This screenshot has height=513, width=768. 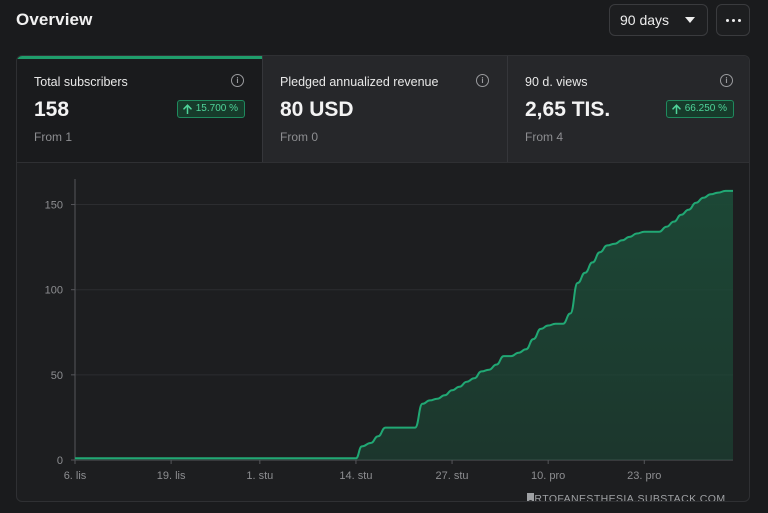 What do you see at coordinates (530, 497) in the screenshot?
I see `bookmark-icon` at bounding box center [530, 497].